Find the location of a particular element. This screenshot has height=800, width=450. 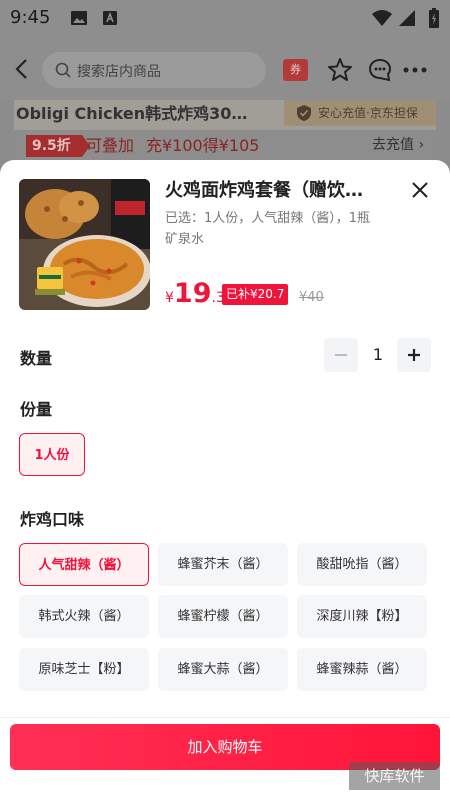

store-banner: Obligi Chicken韩式炸鸡30… 安心充值·京东担保 is located at coordinates (225, 115).